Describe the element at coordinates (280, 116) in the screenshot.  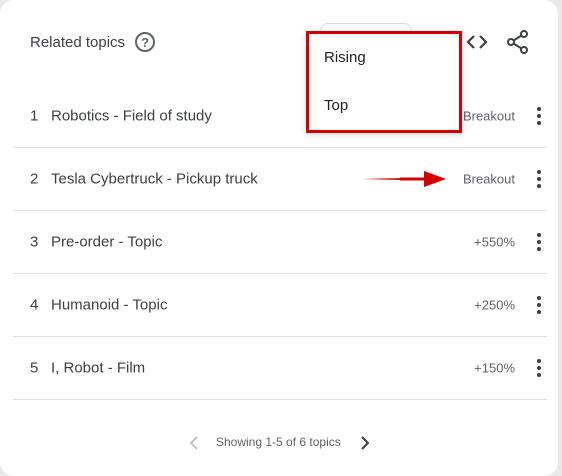
I see `table-row: 1 Robotics - Field of study Breakout` at that location.